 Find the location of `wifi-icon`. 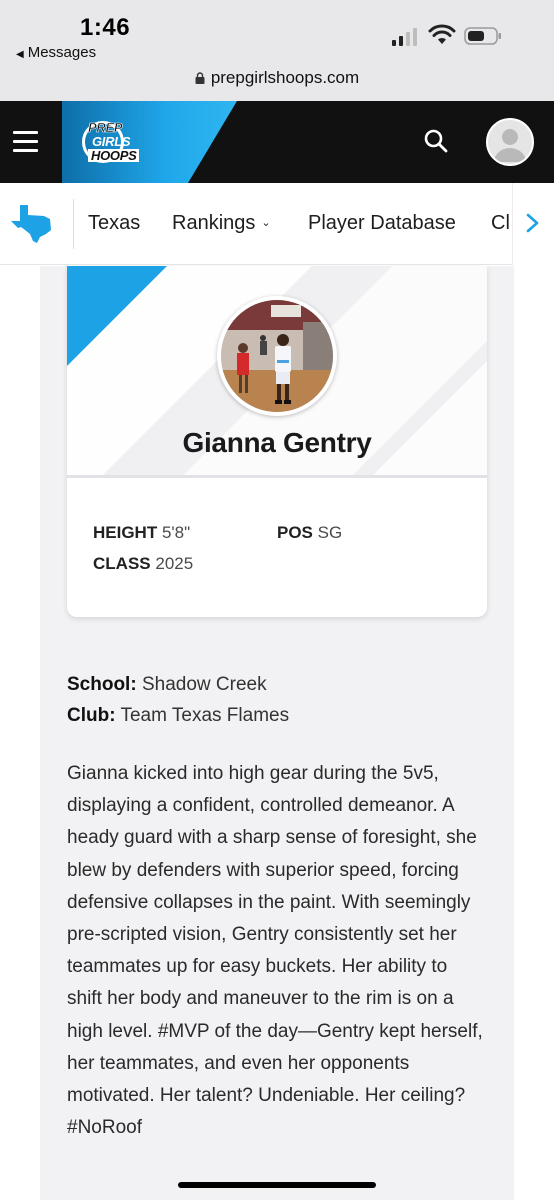

wifi-icon is located at coordinates (442, 34).